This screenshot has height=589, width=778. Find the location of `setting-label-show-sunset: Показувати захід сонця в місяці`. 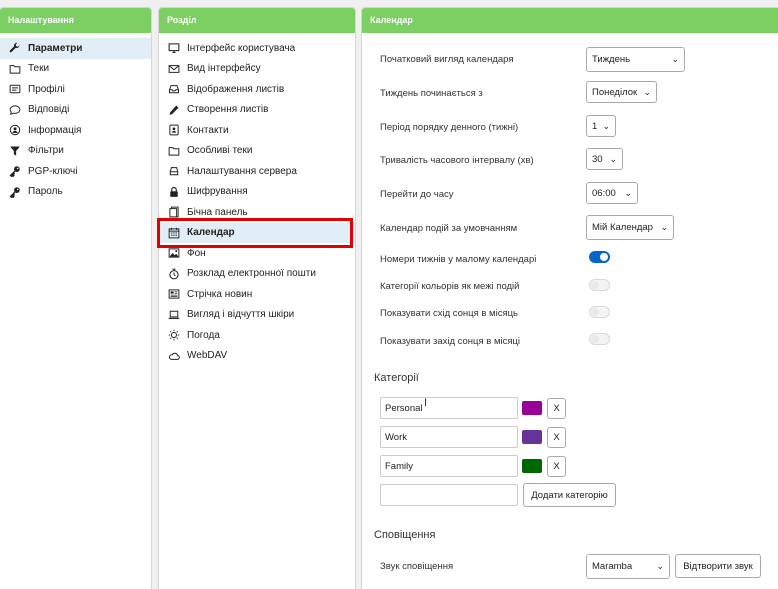

setting-label-show-sunset: Показувати захід сонця в місяці is located at coordinates (450, 341).